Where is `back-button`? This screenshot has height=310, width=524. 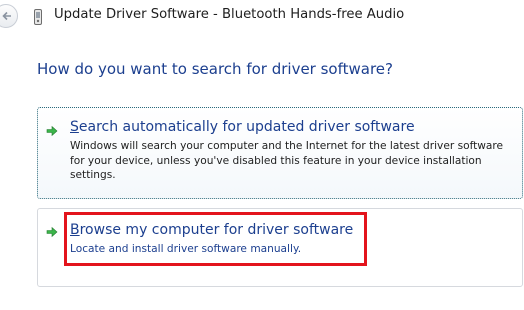
back-button is located at coordinates (9, 16).